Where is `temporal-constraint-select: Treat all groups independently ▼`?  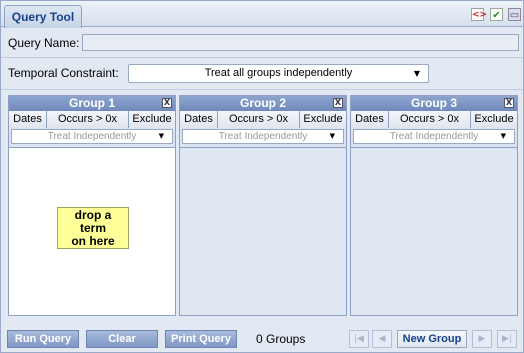 temporal-constraint-select: Treat all groups independently ▼ is located at coordinates (278, 73).